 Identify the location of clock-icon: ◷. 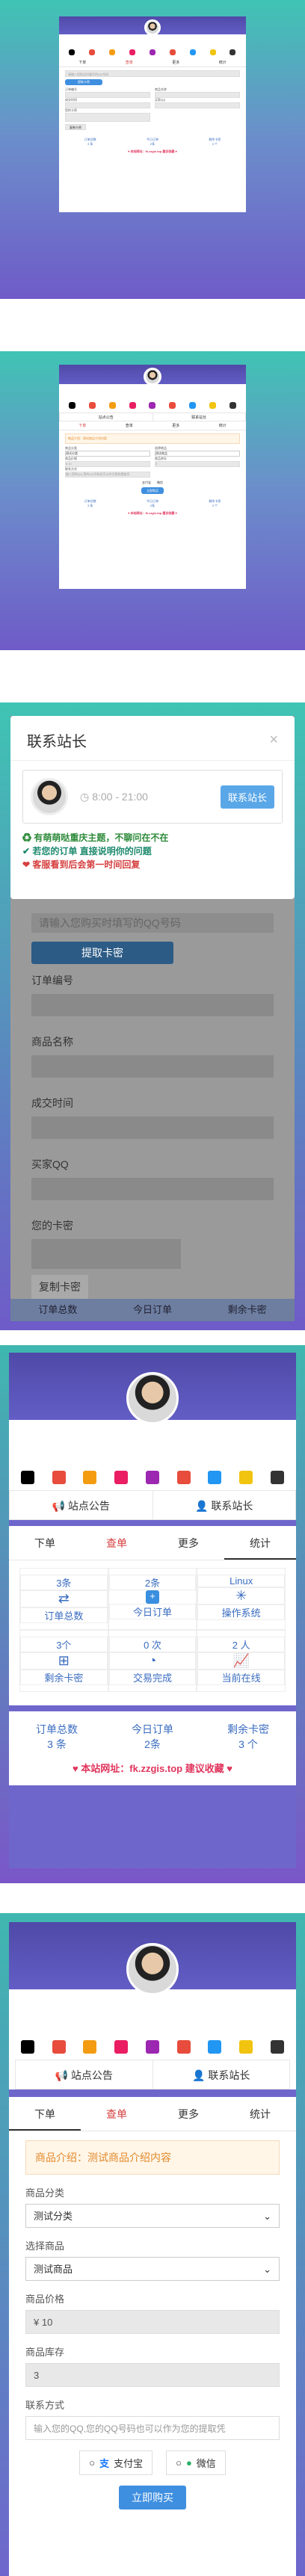
(85, 797).